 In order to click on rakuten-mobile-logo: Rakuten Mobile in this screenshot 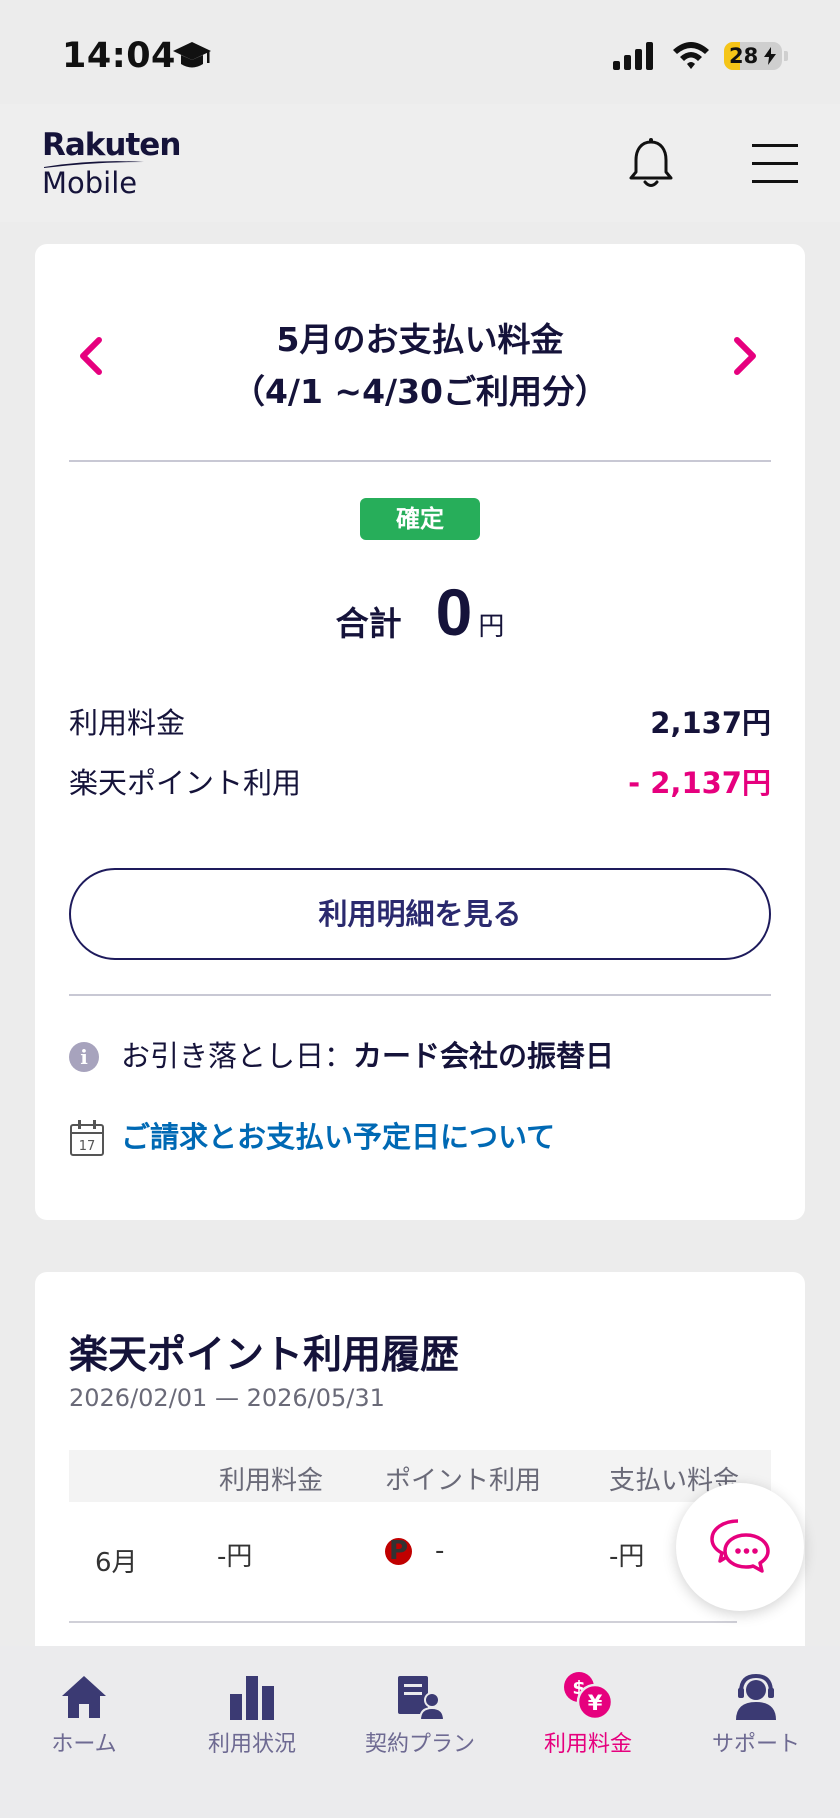, I will do `click(111, 164)`.